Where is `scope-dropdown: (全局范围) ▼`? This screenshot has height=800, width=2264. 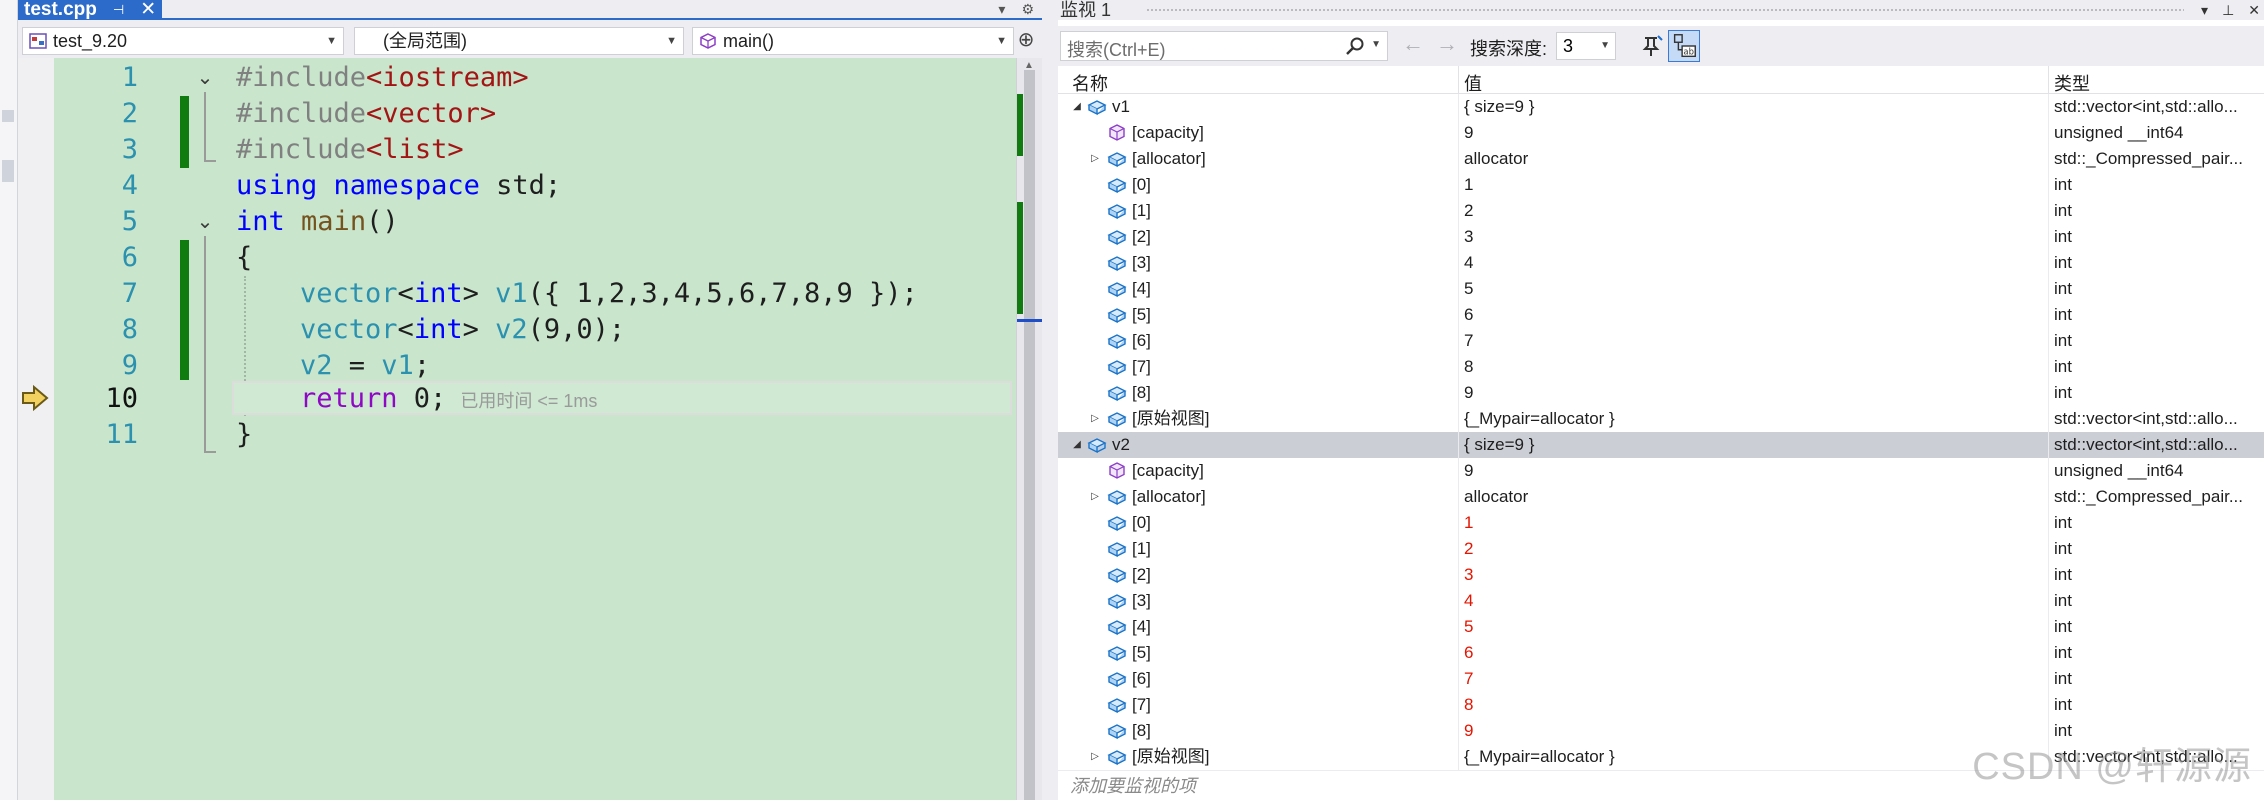 scope-dropdown: (全局范围) ▼ is located at coordinates (519, 41).